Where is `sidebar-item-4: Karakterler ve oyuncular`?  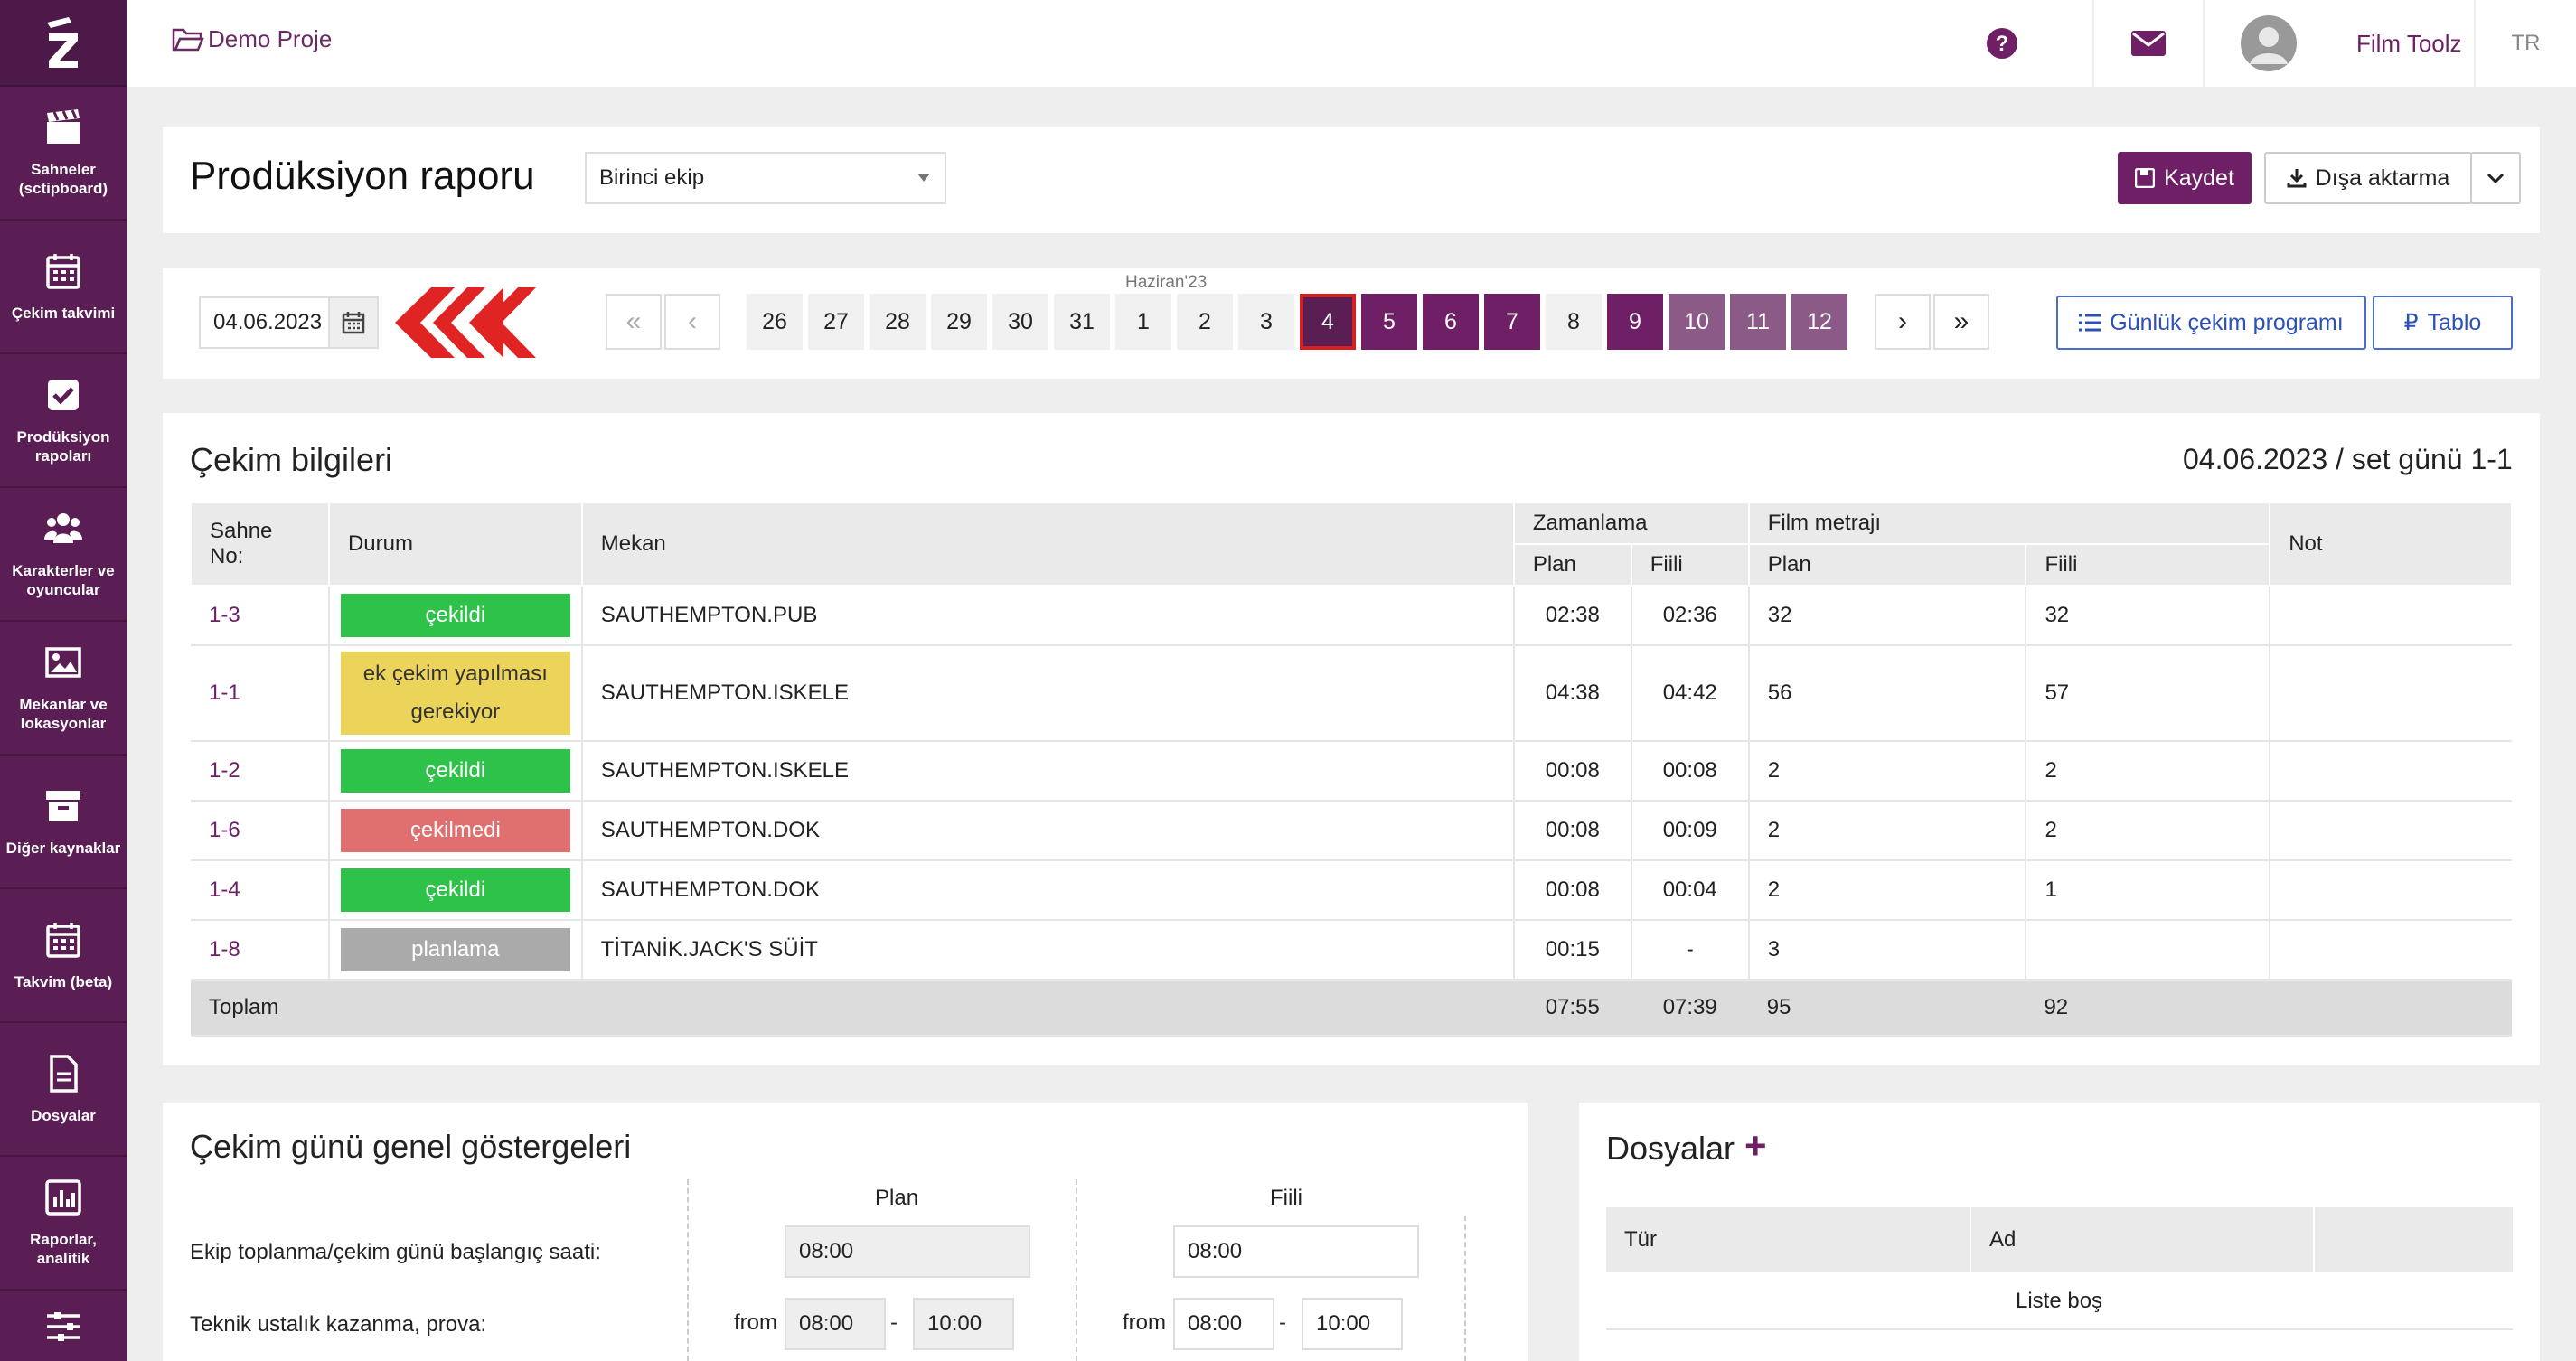 sidebar-item-4: Karakterler ve oyuncular is located at coordinates (63, 555).